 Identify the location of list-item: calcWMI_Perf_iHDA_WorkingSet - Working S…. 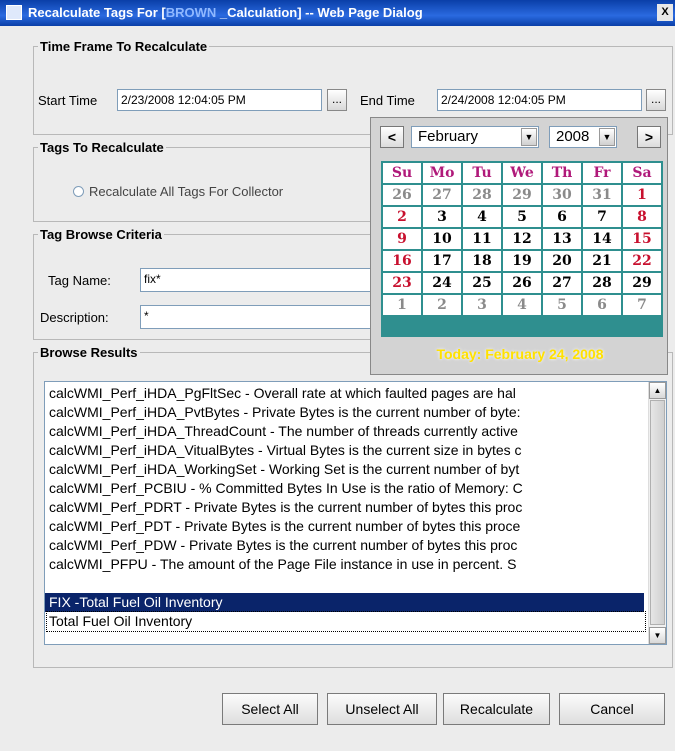
(346, 469).